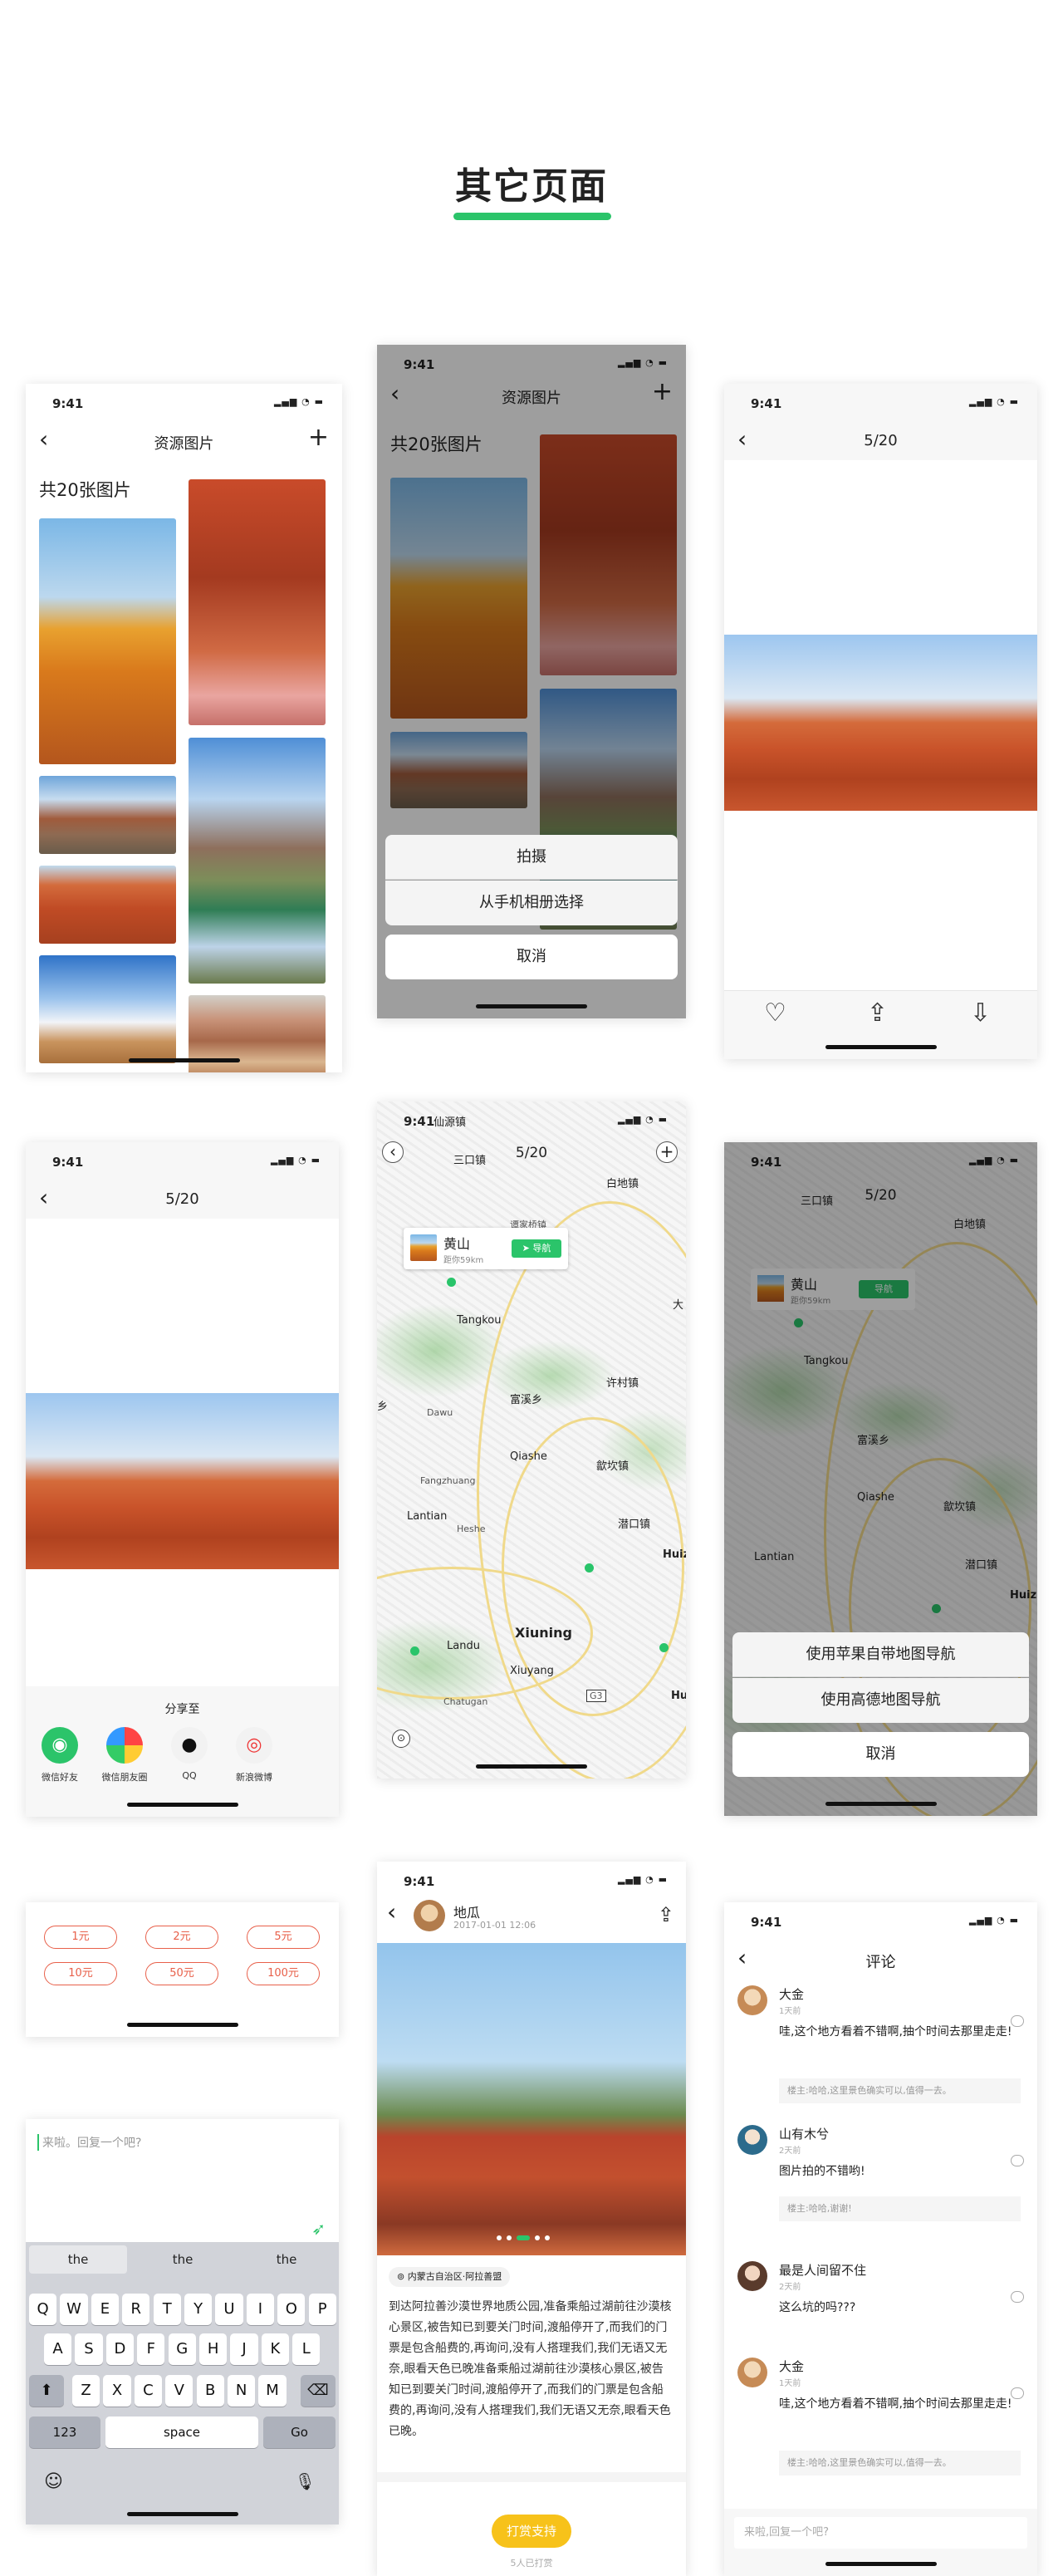 Image resolution: width=1063 pixels, height=2576 pixels. What do you see at coordinates (181, 1973) in the screenshot?
I see `reward-amount: 50元` at bounding box center [181, 1973].